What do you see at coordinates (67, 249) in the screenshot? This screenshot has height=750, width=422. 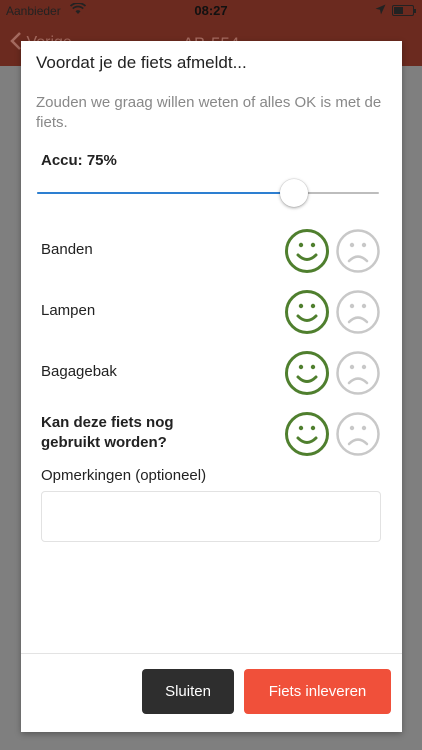 I see `check-label: Banden` at bounding box center [67, 249].